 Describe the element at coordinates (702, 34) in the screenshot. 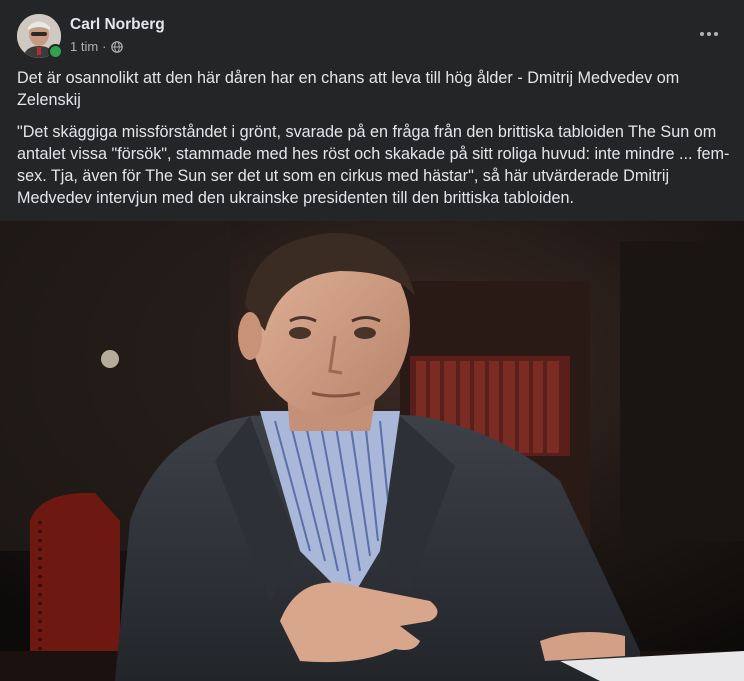

I see `more-horizontal-icon` at that location.